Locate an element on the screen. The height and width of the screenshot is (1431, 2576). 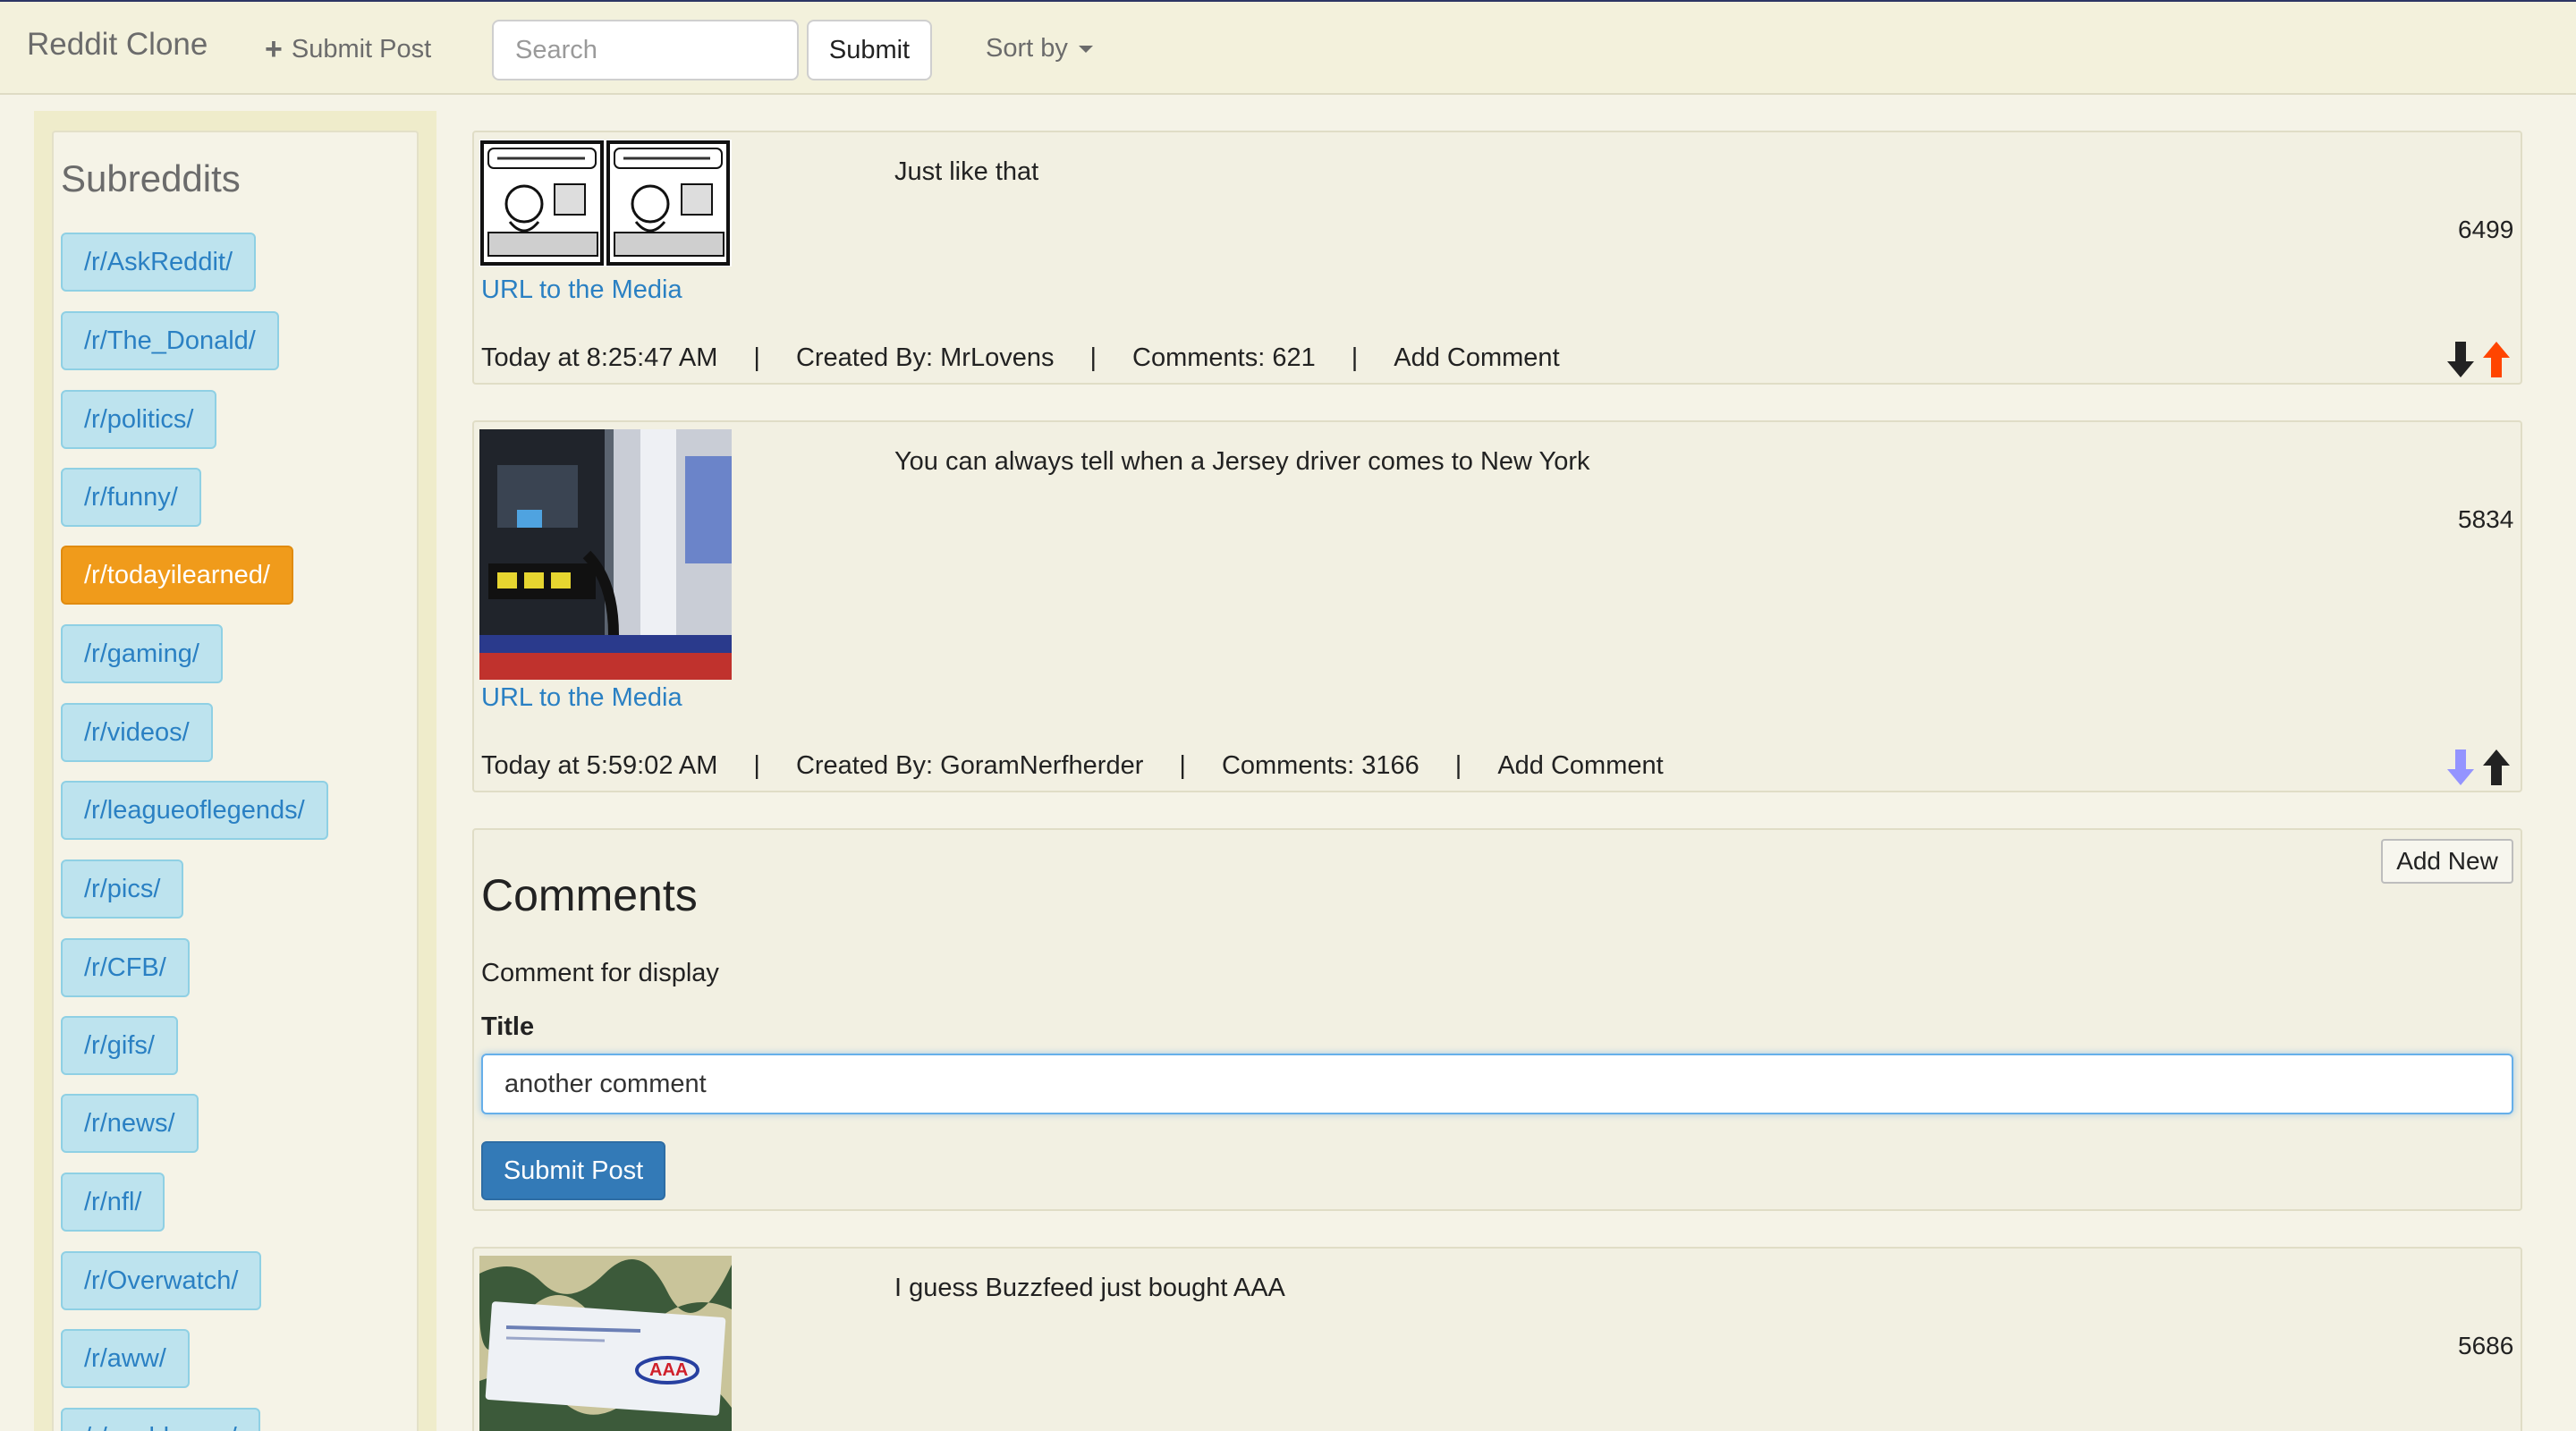
post-comment-count: Comments: 621 is located at coordinates (1224, 358).